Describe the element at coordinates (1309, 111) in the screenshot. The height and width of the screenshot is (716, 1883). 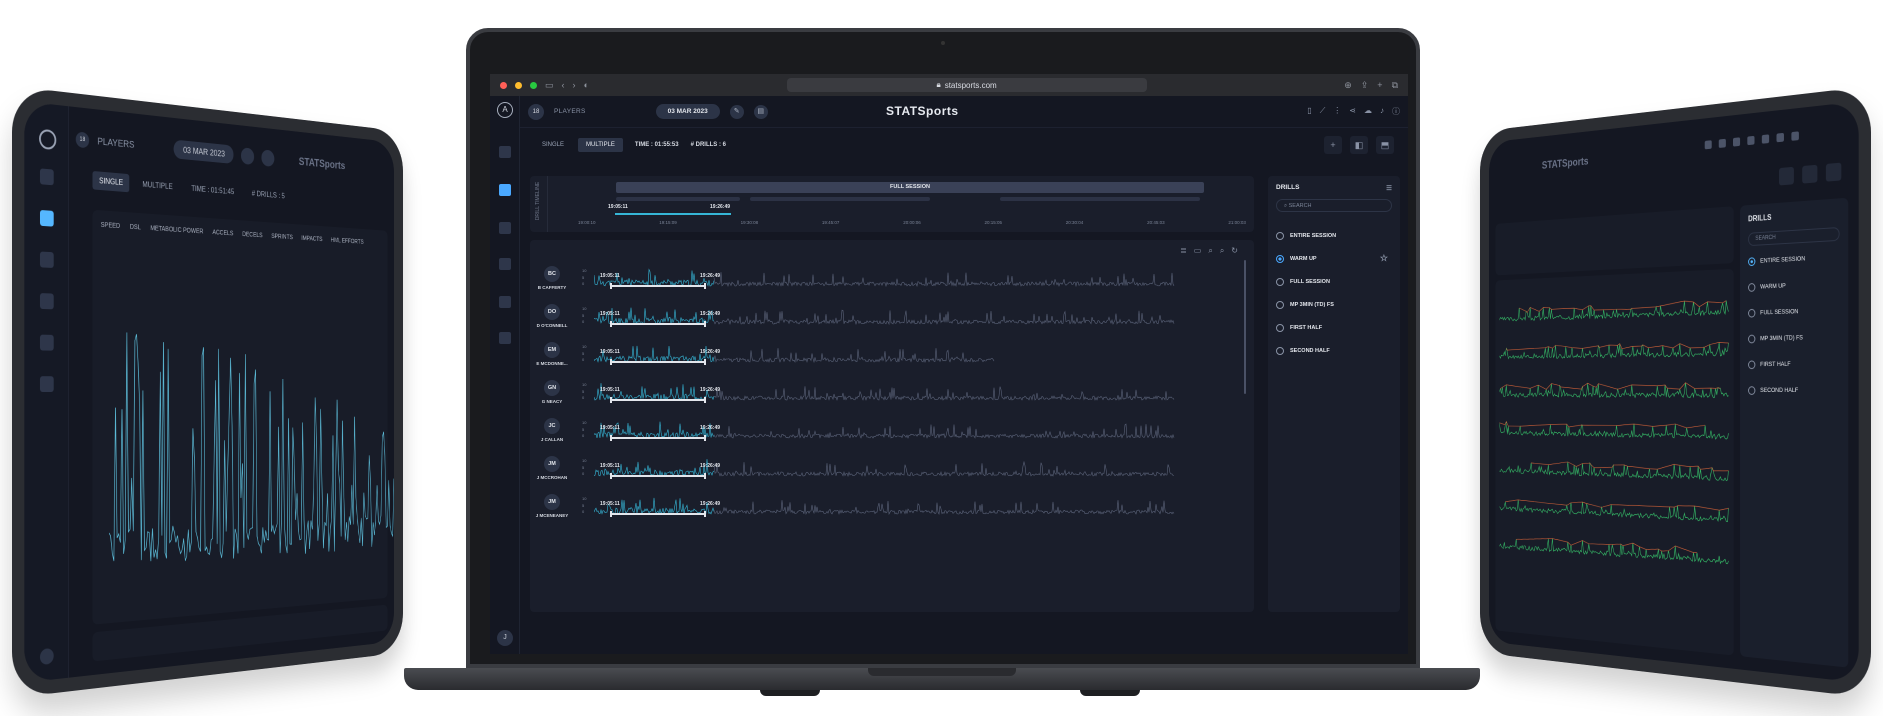
I see `document-icon: ▯` at that location.